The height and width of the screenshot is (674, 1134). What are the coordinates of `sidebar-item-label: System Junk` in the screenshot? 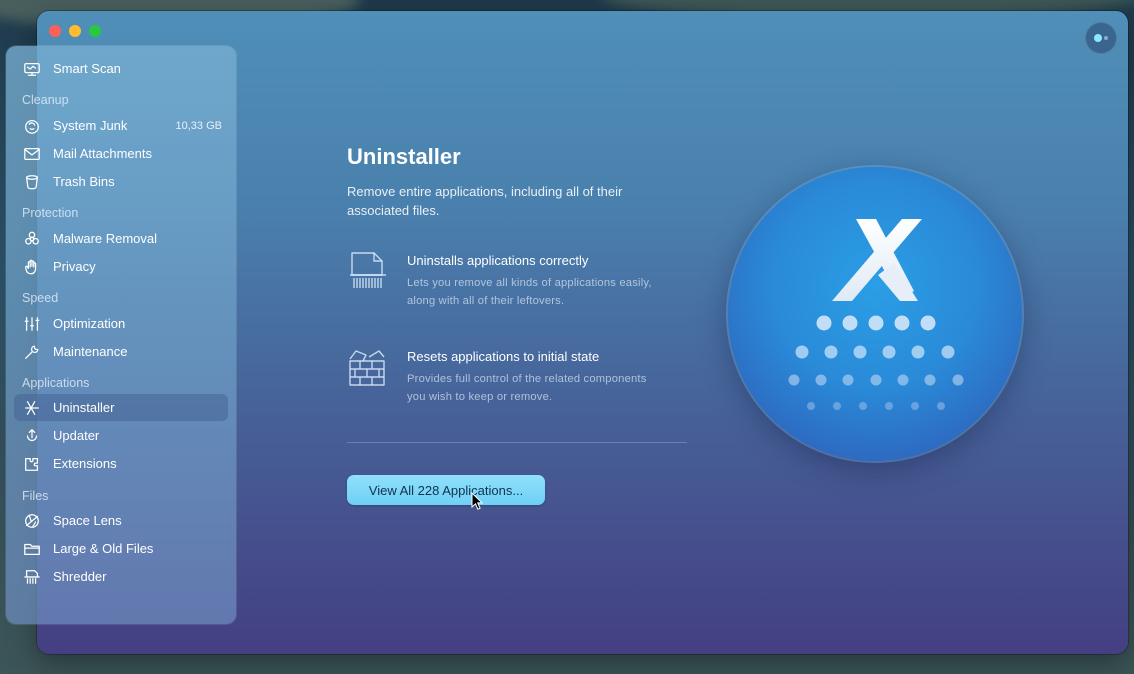 It's located at (90, 125).